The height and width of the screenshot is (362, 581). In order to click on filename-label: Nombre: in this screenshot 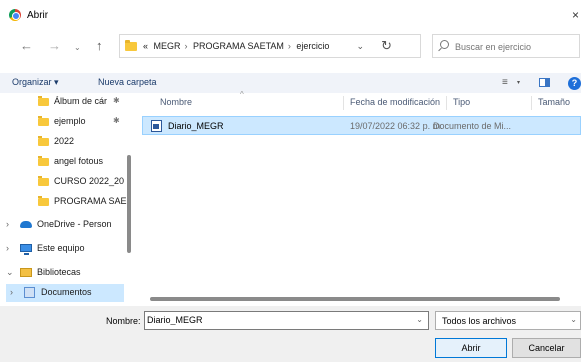, I will do `click(123, 321)`.